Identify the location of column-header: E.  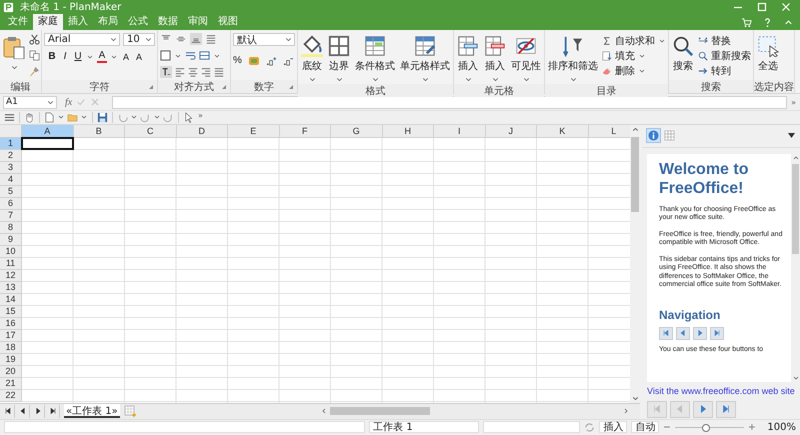
(254, 131).